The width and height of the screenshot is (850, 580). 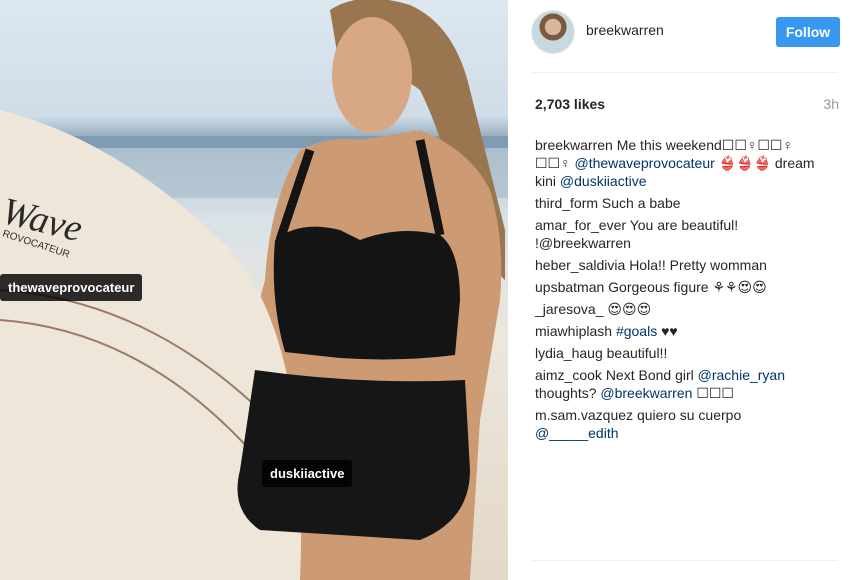 I want to click on user-tag: duskiiactive, so click(x=307, y=473).